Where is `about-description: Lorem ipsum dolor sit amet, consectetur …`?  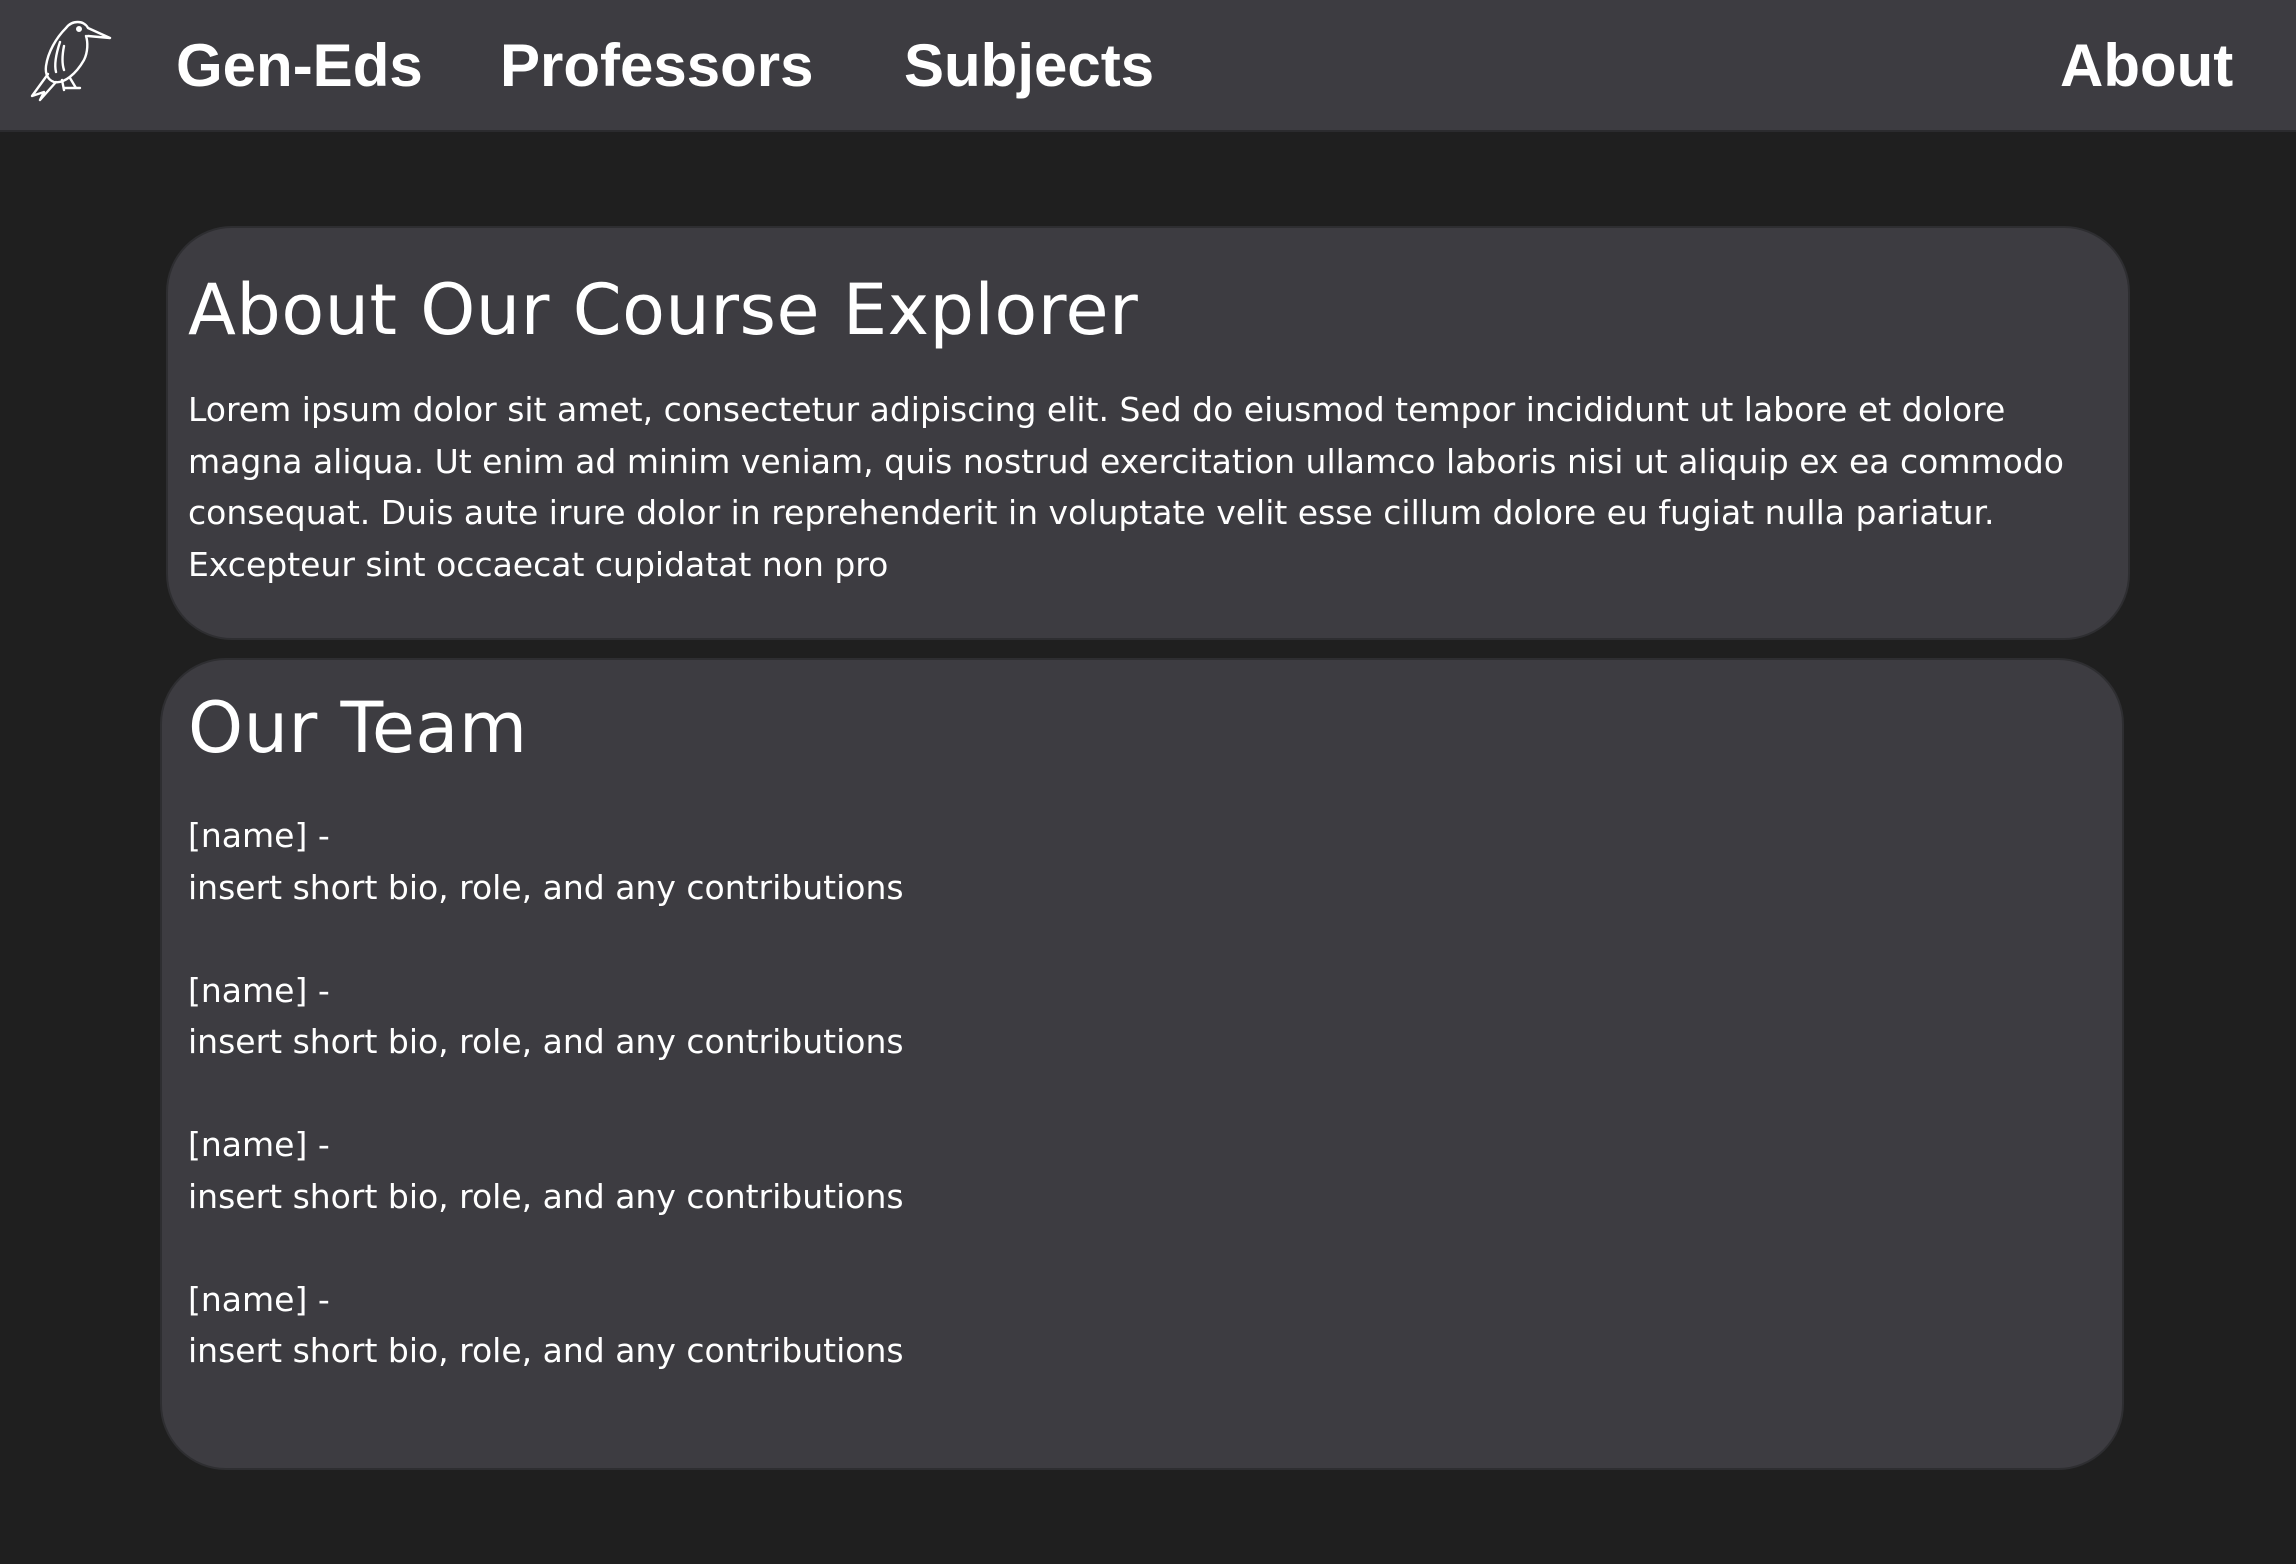
about-description: Lorem ipsum dolor sit amet, consectetur … is located at coordinates (1126, 487).